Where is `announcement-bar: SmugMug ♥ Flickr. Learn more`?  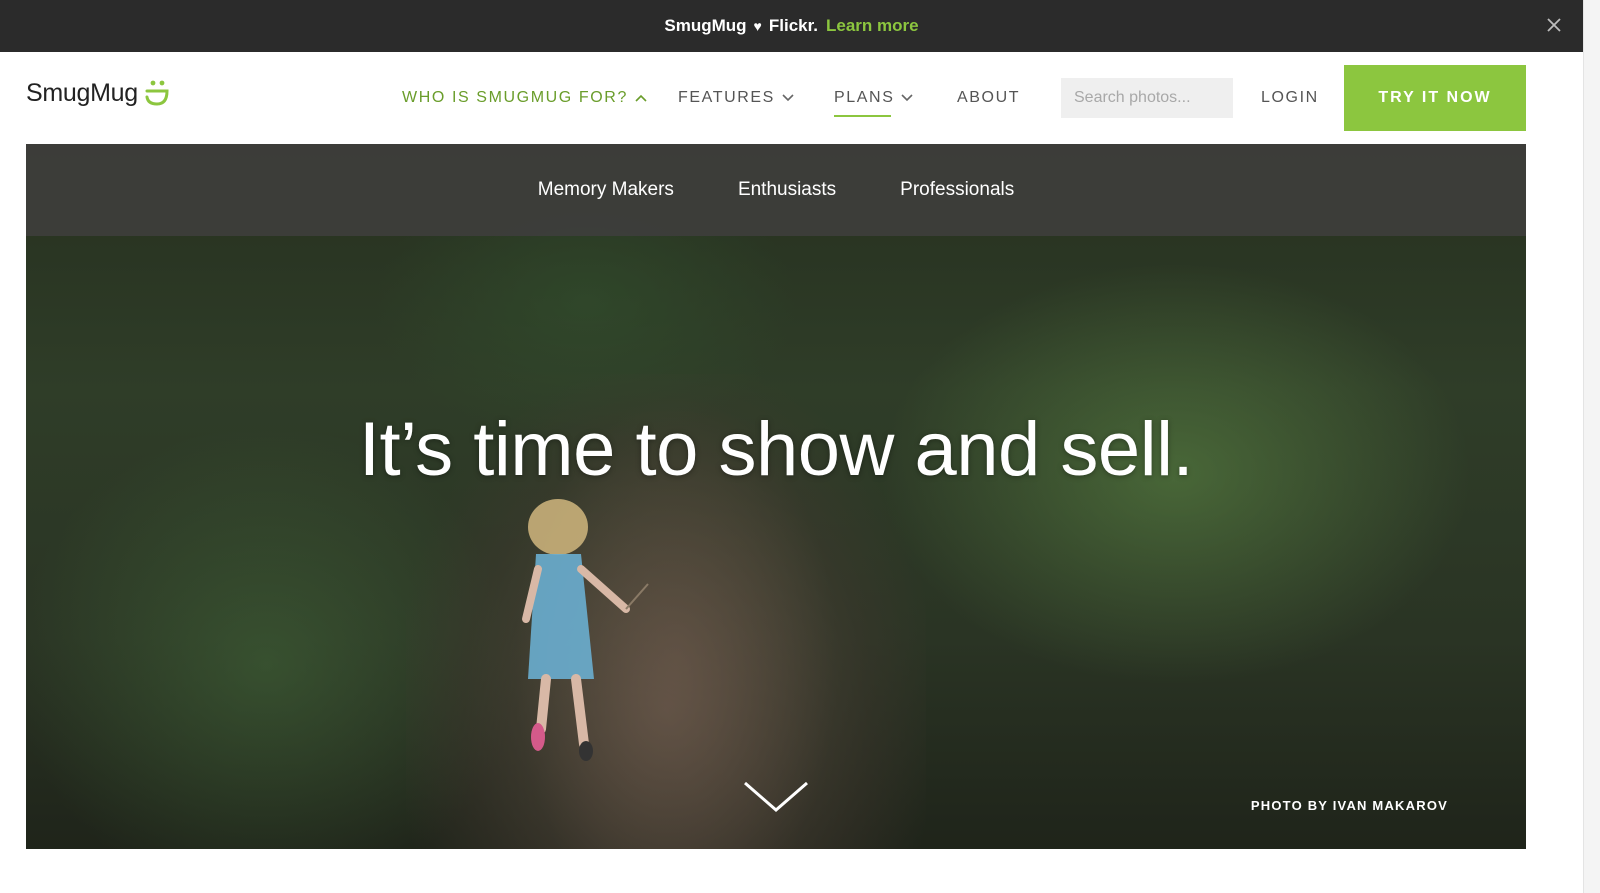
announcement-bar: SmugMug ♥ Flickr. Learn more is located at coordinates (791, 26).